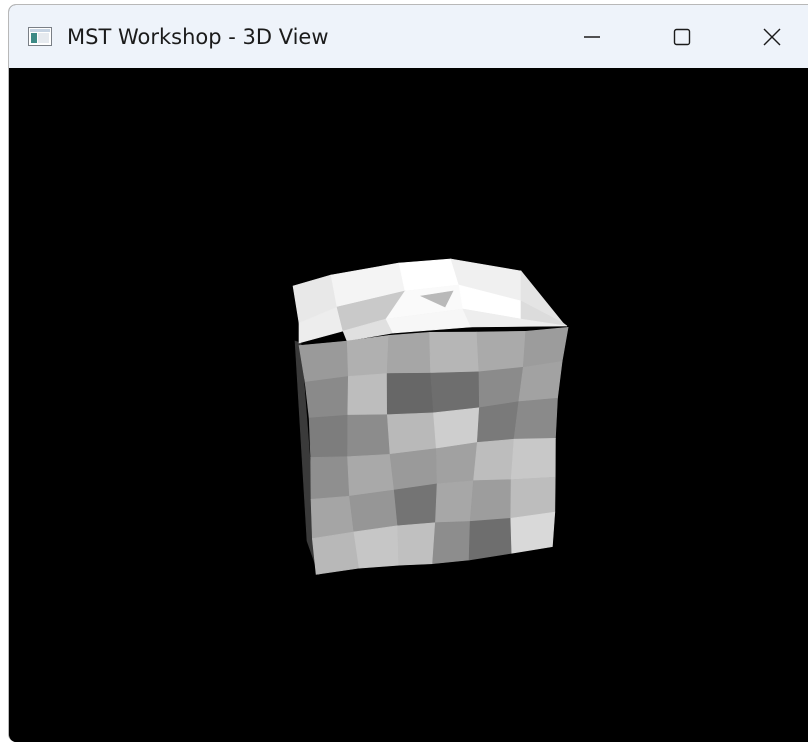  Describe the element at coordinates (40, 36) in the screenshot. I see `app-icon` at that location.